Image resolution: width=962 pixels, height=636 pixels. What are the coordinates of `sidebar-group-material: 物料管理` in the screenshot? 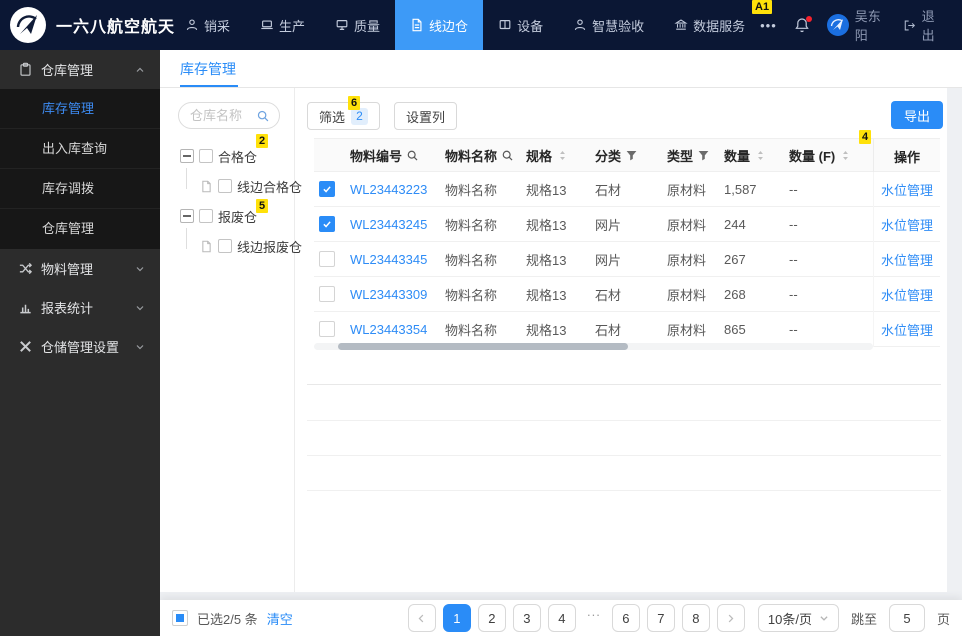 It's located at (80, 268).